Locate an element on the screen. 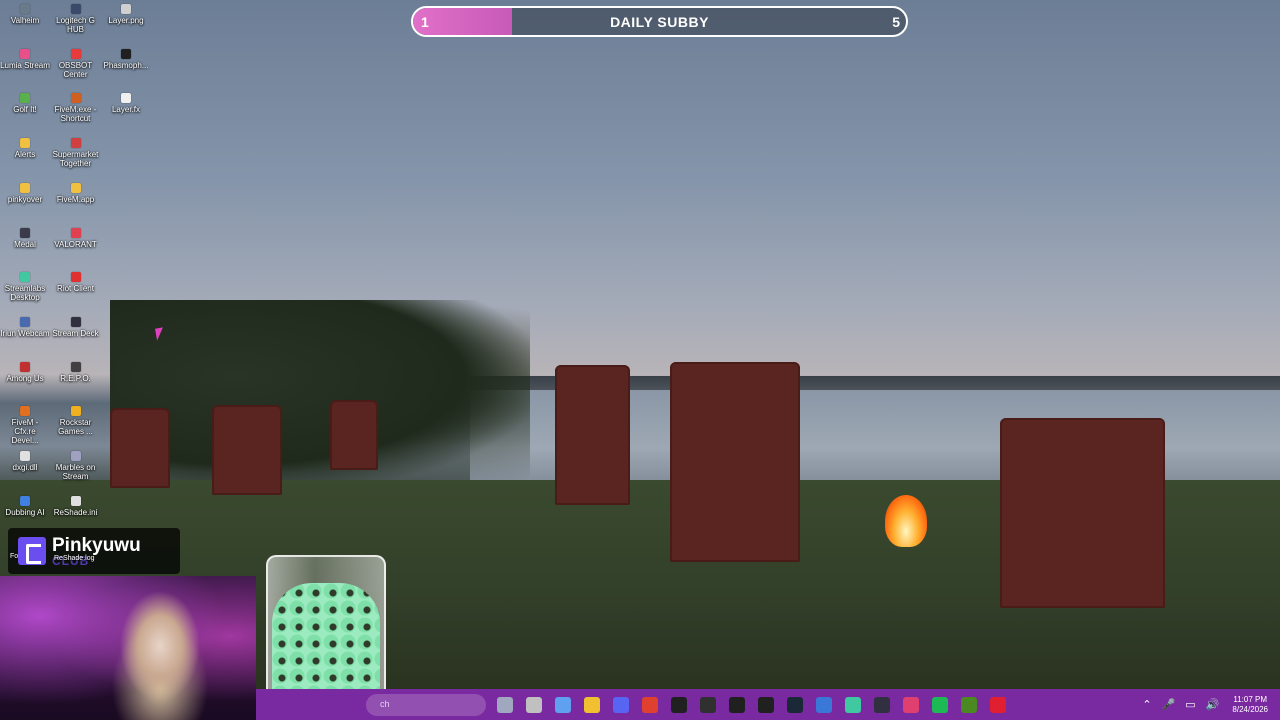  desktop-icon: dxgi.dll is located at coordinates (25, 469).